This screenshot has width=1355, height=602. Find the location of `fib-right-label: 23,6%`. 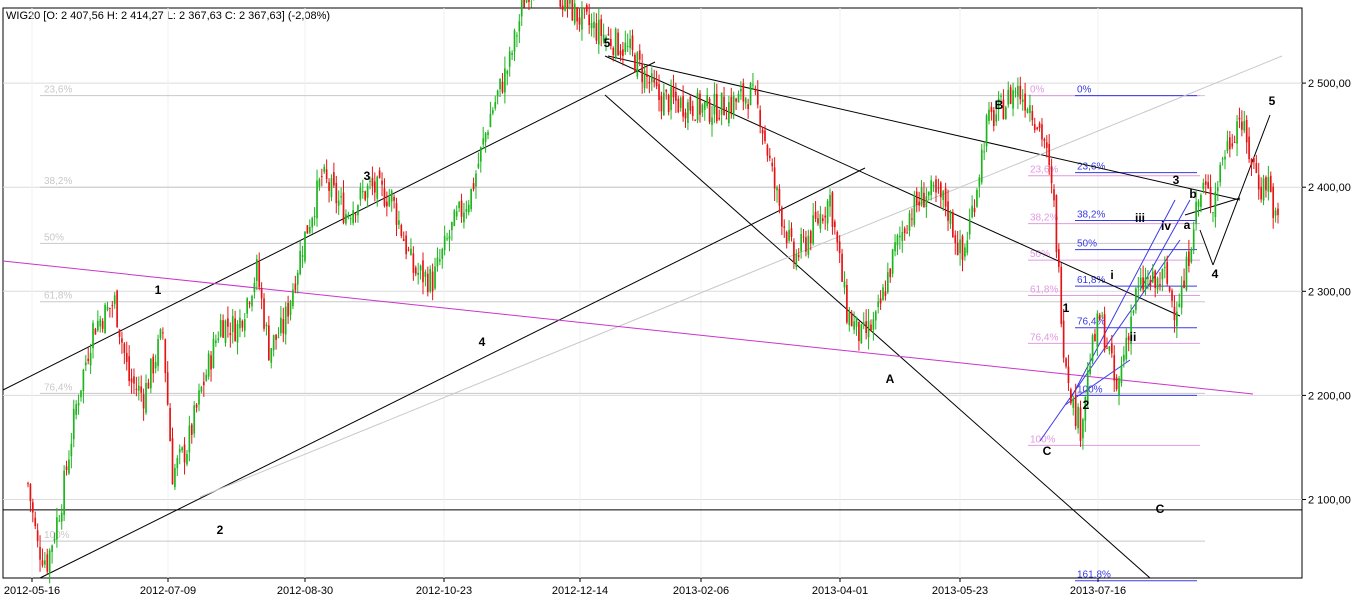

fib-right-label: 23,6% is located at coordinates (1091, 167).